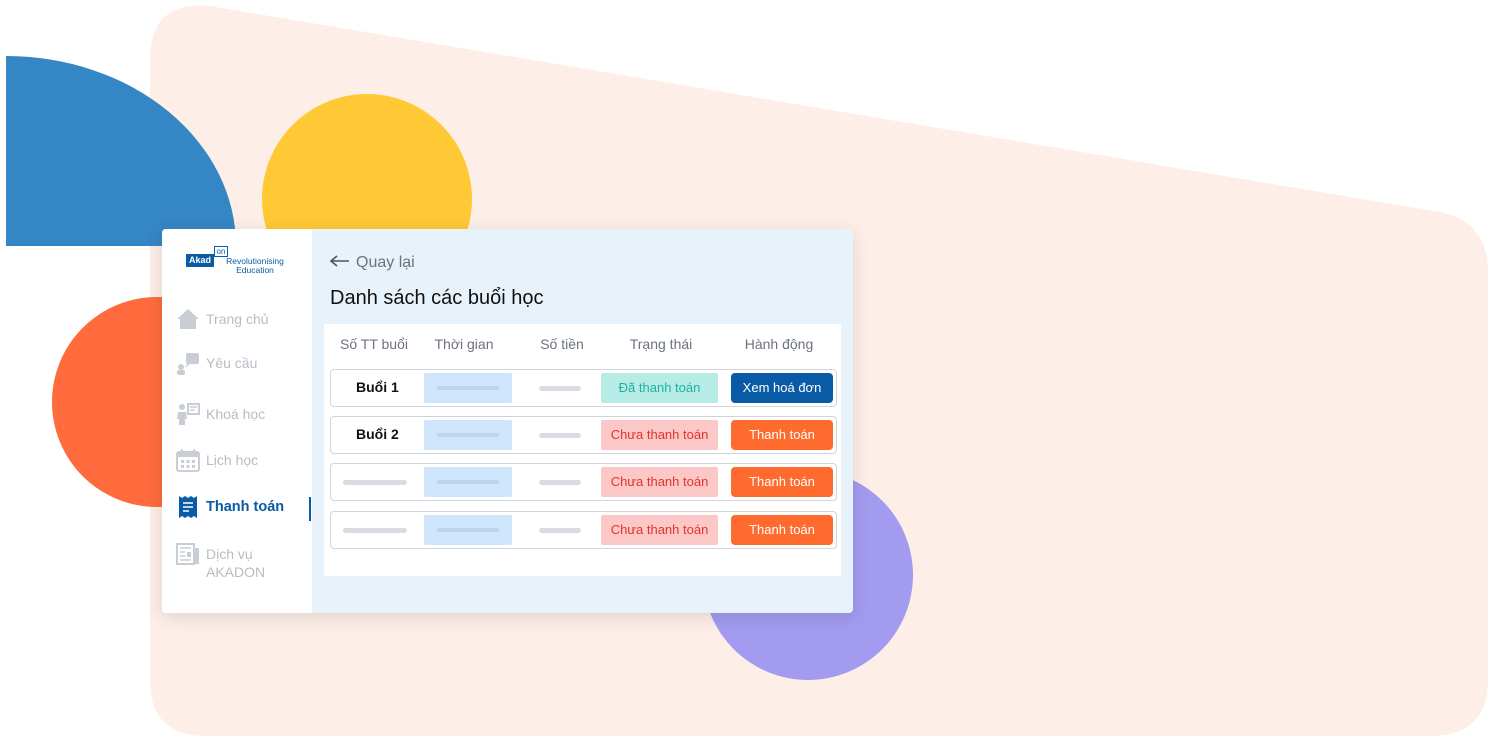 Image resolution: width=1494 pixels, height=740 pixels. I want to click on sidebar-item-label: Khoá học, so click(236, 414).